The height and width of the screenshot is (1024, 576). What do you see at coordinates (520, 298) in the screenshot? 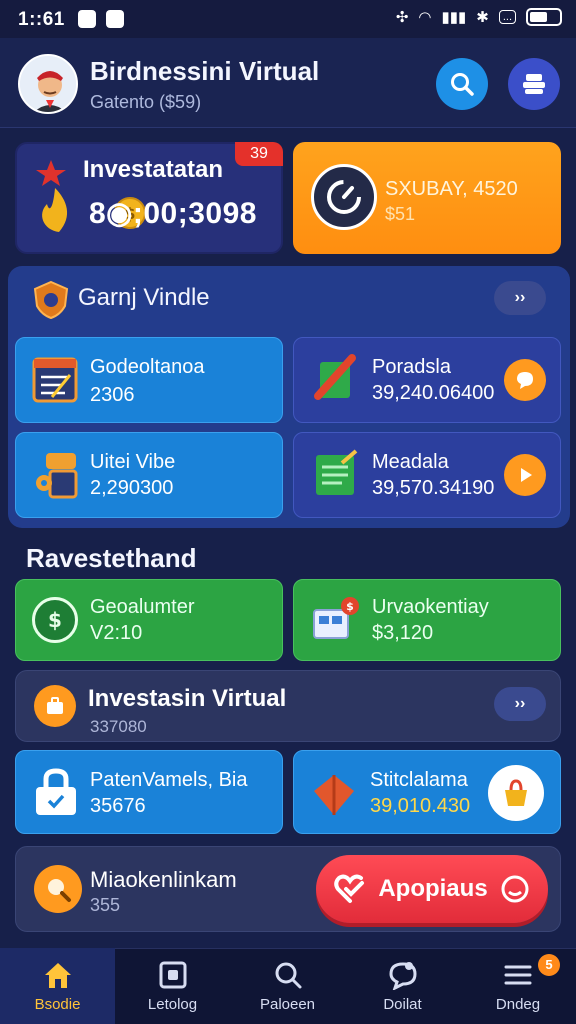
I see `panel-more-button: ››` at bounding box center [520, 298].